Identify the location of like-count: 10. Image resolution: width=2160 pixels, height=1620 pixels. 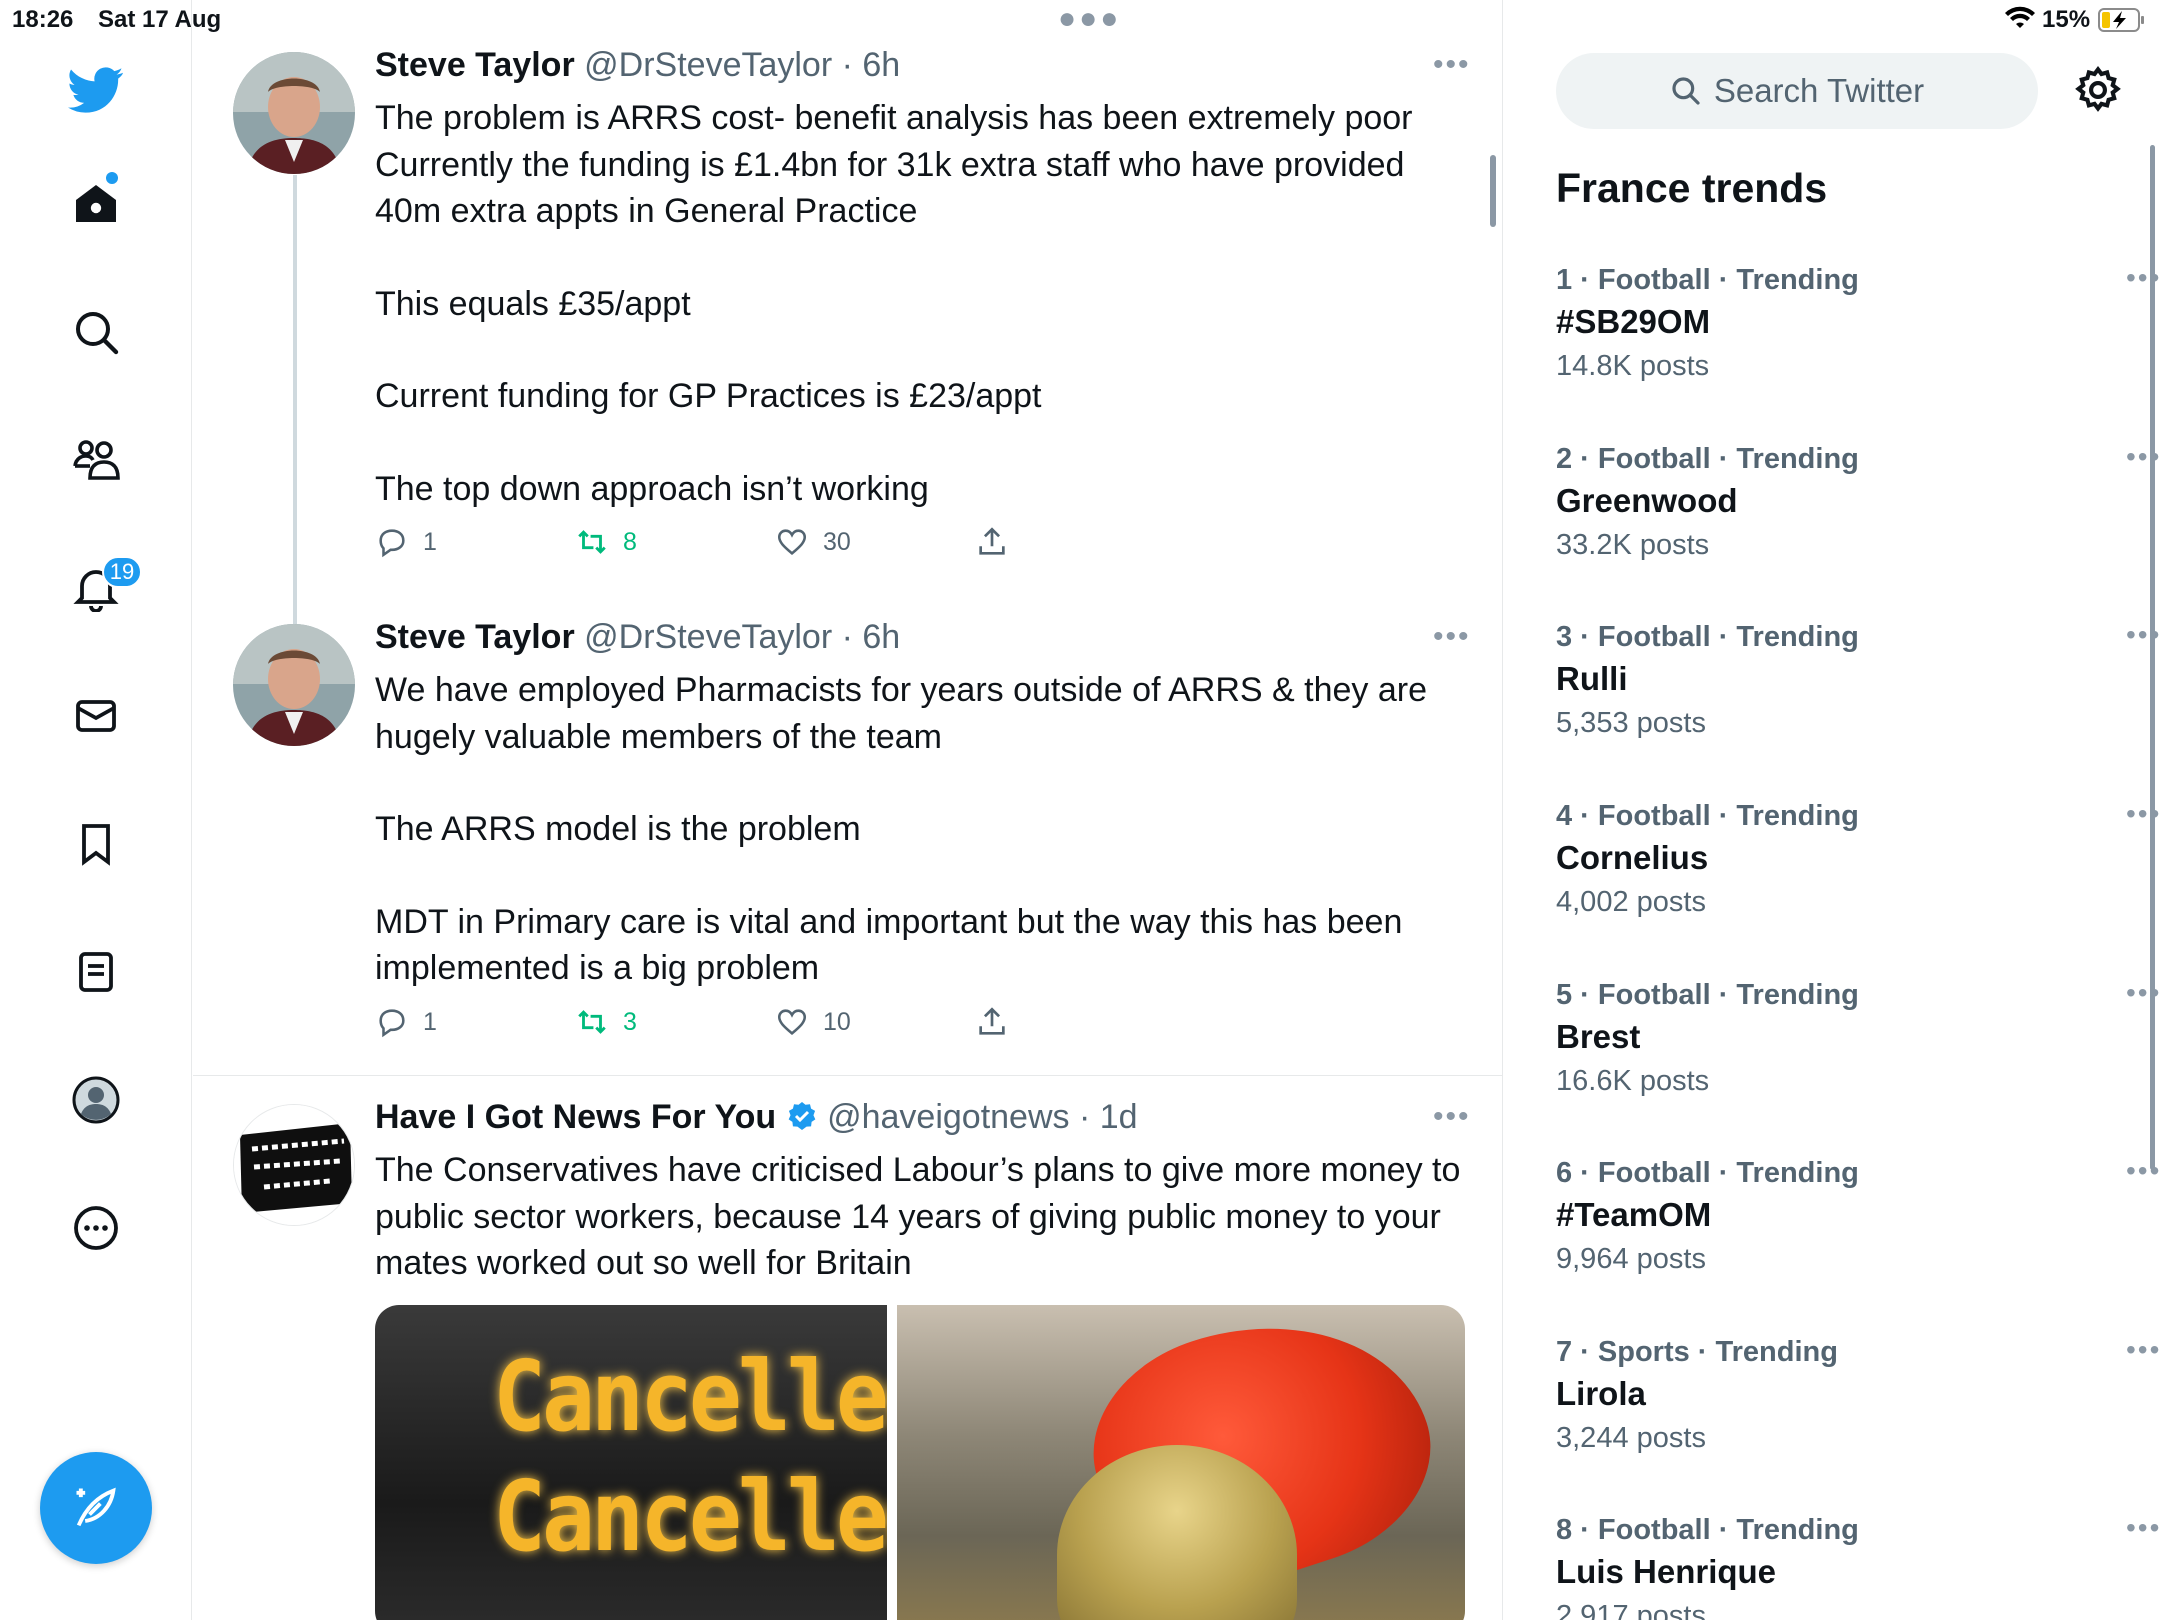
(837, 1021).